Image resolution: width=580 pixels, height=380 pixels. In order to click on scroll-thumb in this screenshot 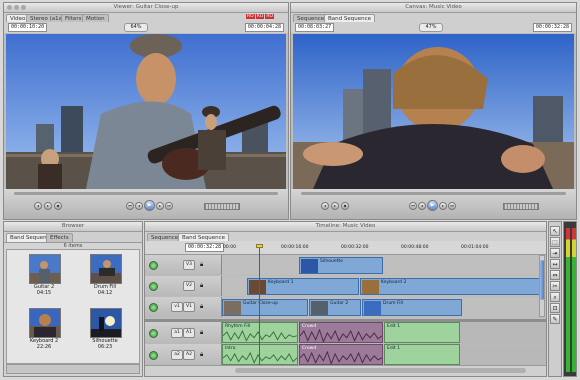, I will do `click(542, 280)`.